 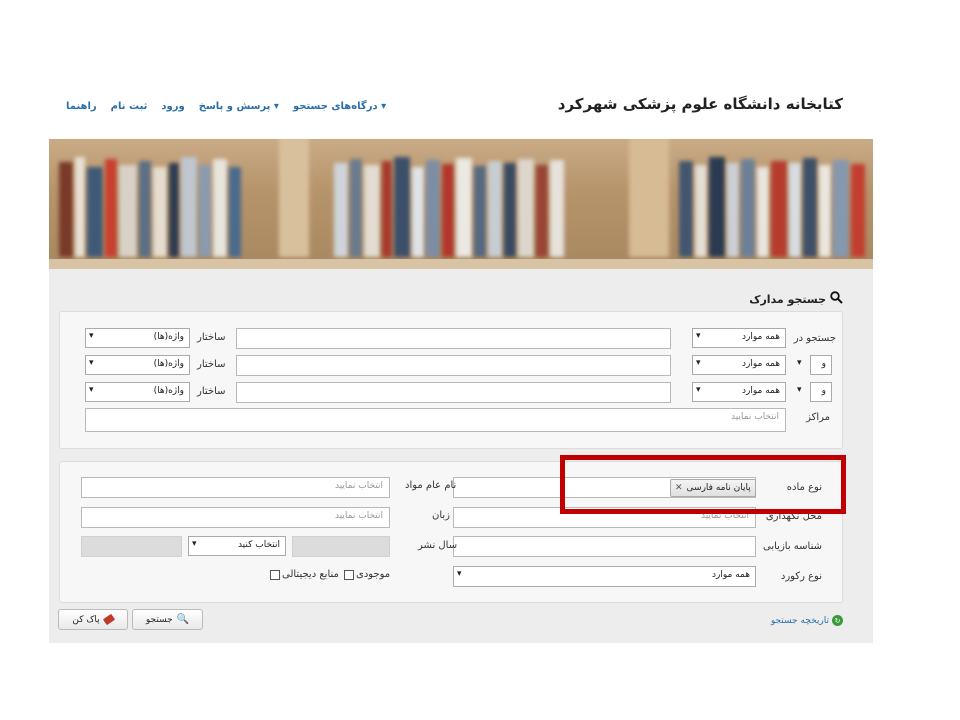 I want to click on available-checkbox, so click(x=349, y=574).